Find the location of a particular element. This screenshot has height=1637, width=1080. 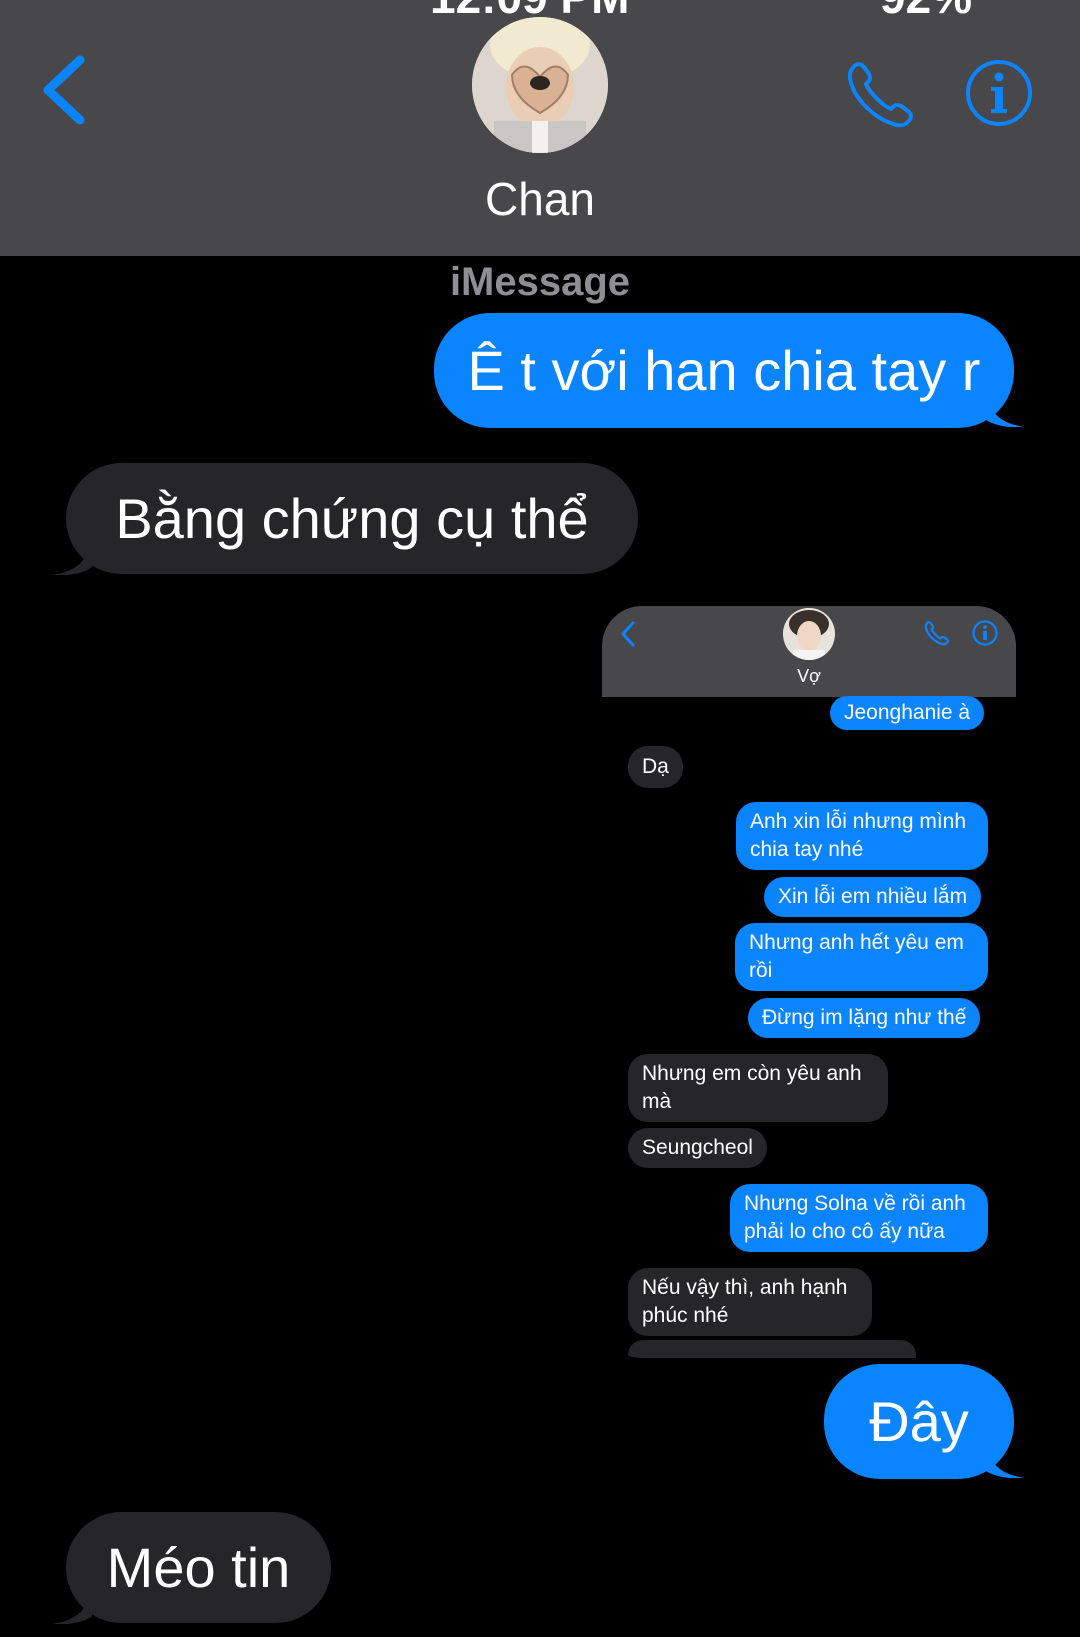

status-battery: 92% is located at coordinates (926, 12).